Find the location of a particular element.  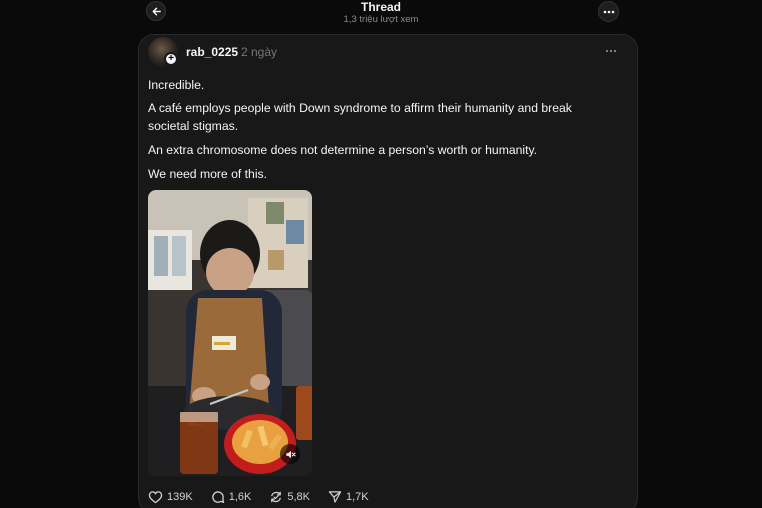

post-video is located at coordinates (230, 333).